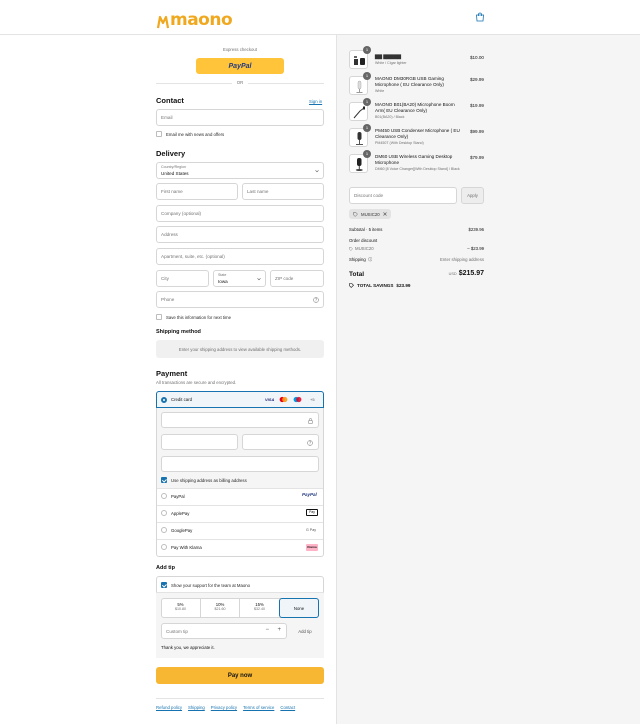  I want to click on payment-option-applepay: ApplePay, so click(175, 513).